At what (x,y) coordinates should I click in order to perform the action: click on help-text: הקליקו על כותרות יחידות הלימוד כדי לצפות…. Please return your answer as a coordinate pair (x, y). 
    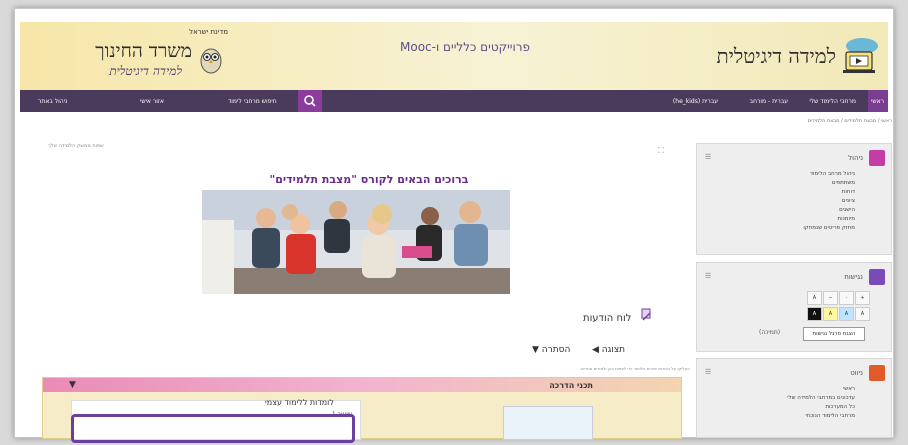
    Looking at the image, I should click on (635, 368).